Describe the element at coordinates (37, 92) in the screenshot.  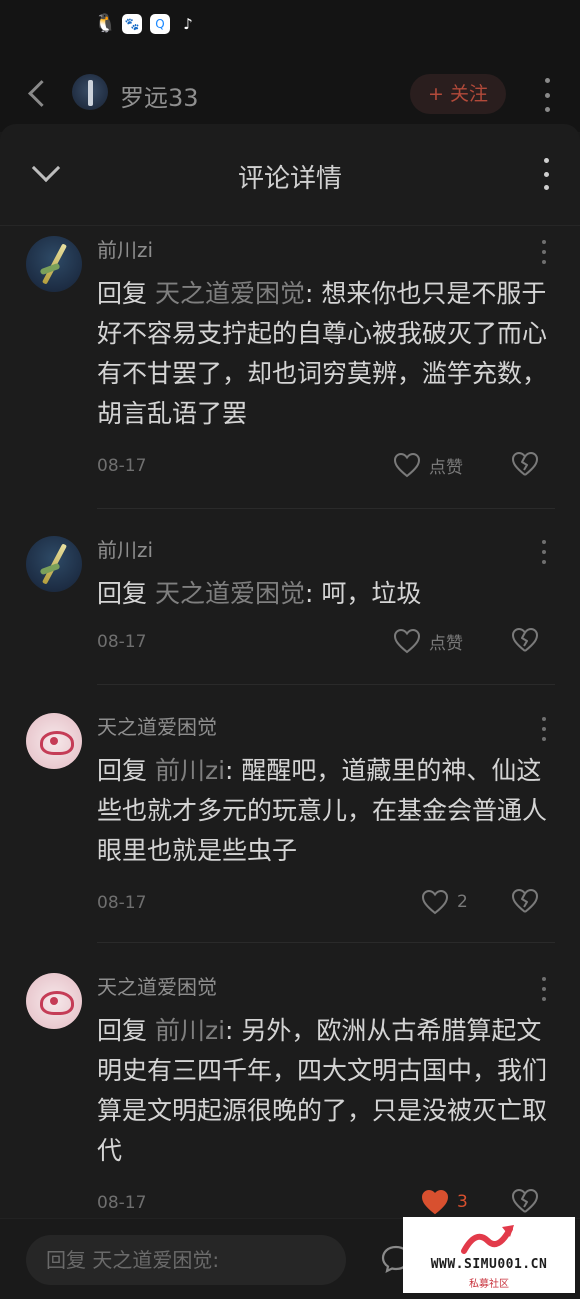
I see `back-button` at that location.